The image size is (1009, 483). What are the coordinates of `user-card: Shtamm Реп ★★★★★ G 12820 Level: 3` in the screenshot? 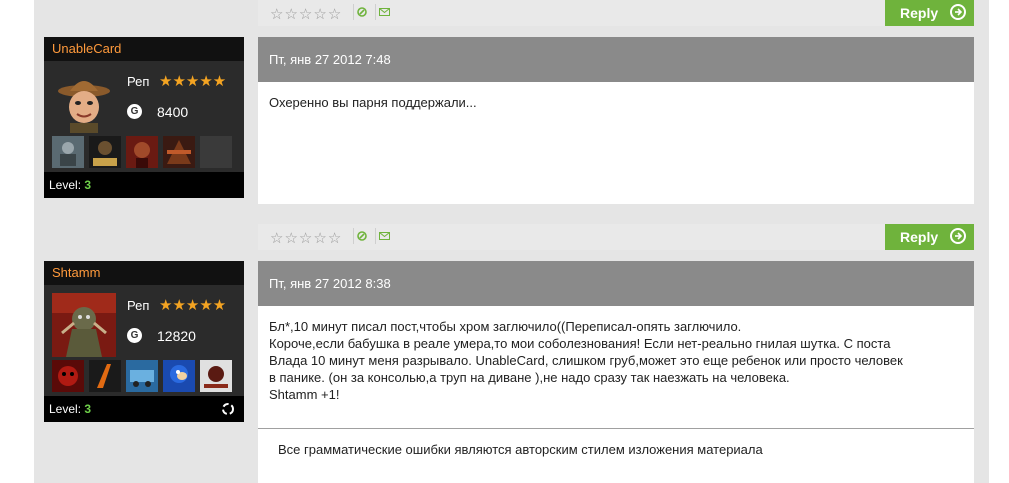 It's located at (144, 341).